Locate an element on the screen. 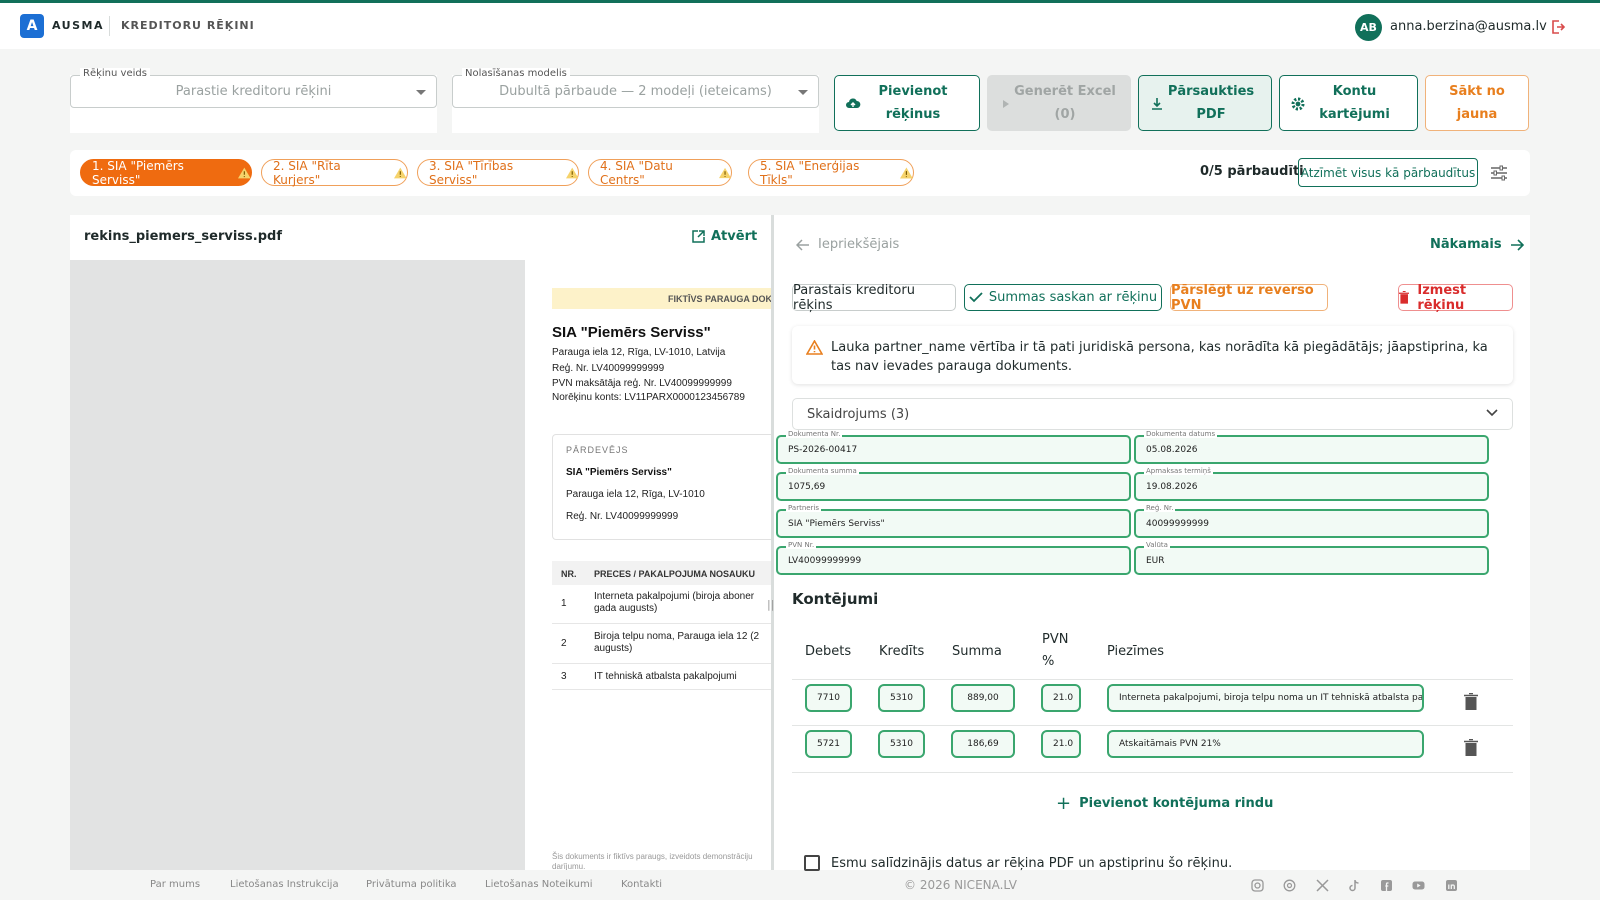  generate-excel-button: Generēt Excel (0) is located at coordinates (1059, 103).